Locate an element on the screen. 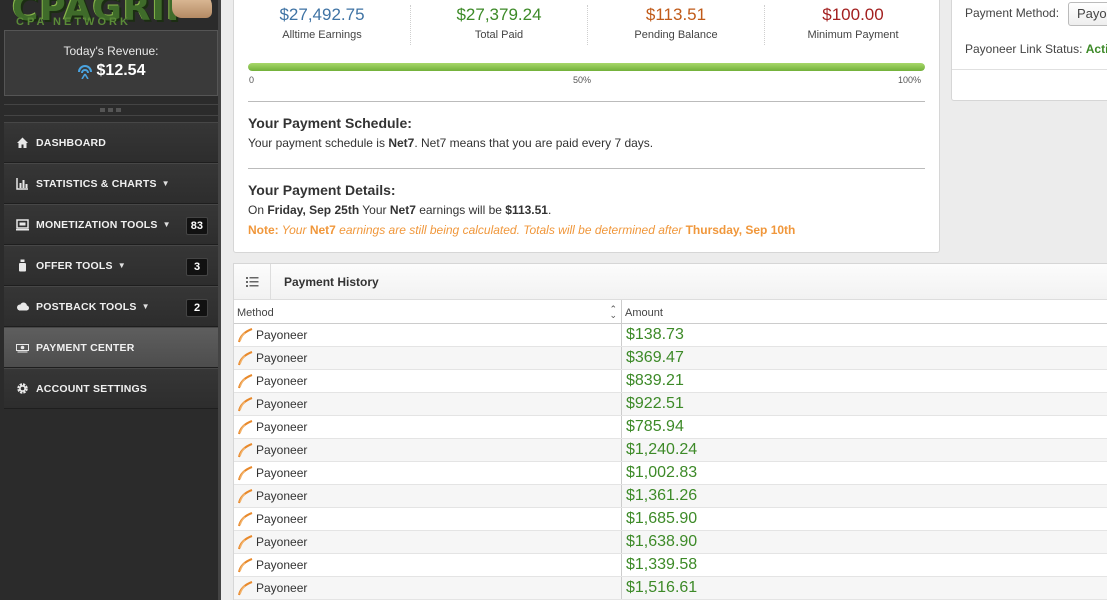 The image size is (1107, 600). cell-amount: $785.94 is located at coordinates (655, 426).